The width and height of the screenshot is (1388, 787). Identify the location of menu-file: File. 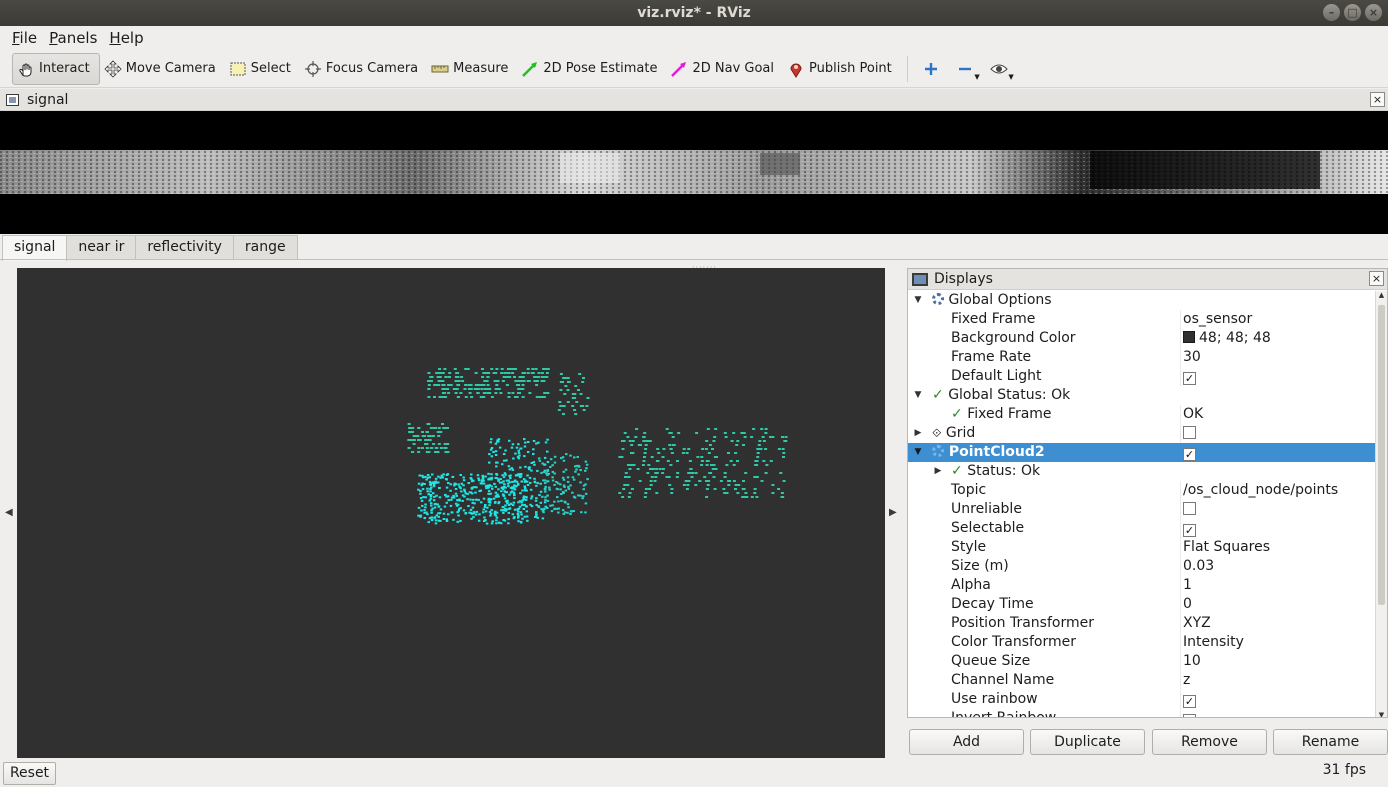
(24, 38).